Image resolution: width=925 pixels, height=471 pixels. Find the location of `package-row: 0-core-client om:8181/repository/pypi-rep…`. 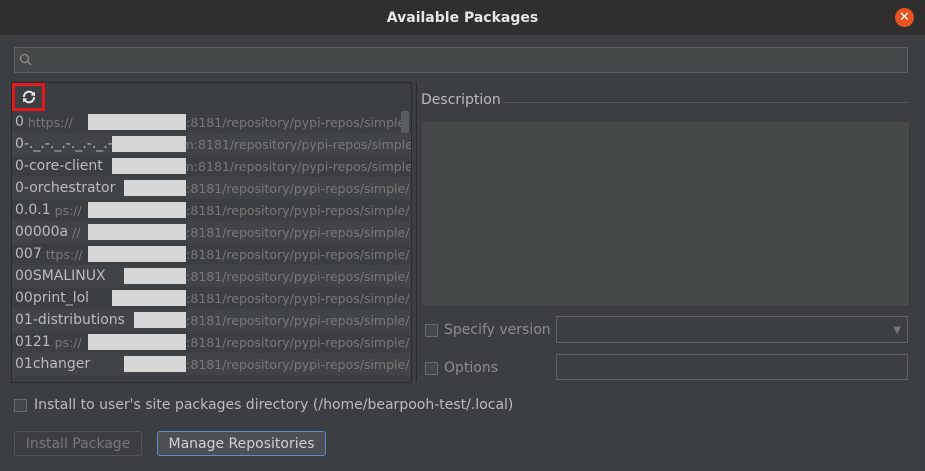

package-row: 0-core-client om:8181/repository/pypi-rep… is located at coordinates (211, 166).